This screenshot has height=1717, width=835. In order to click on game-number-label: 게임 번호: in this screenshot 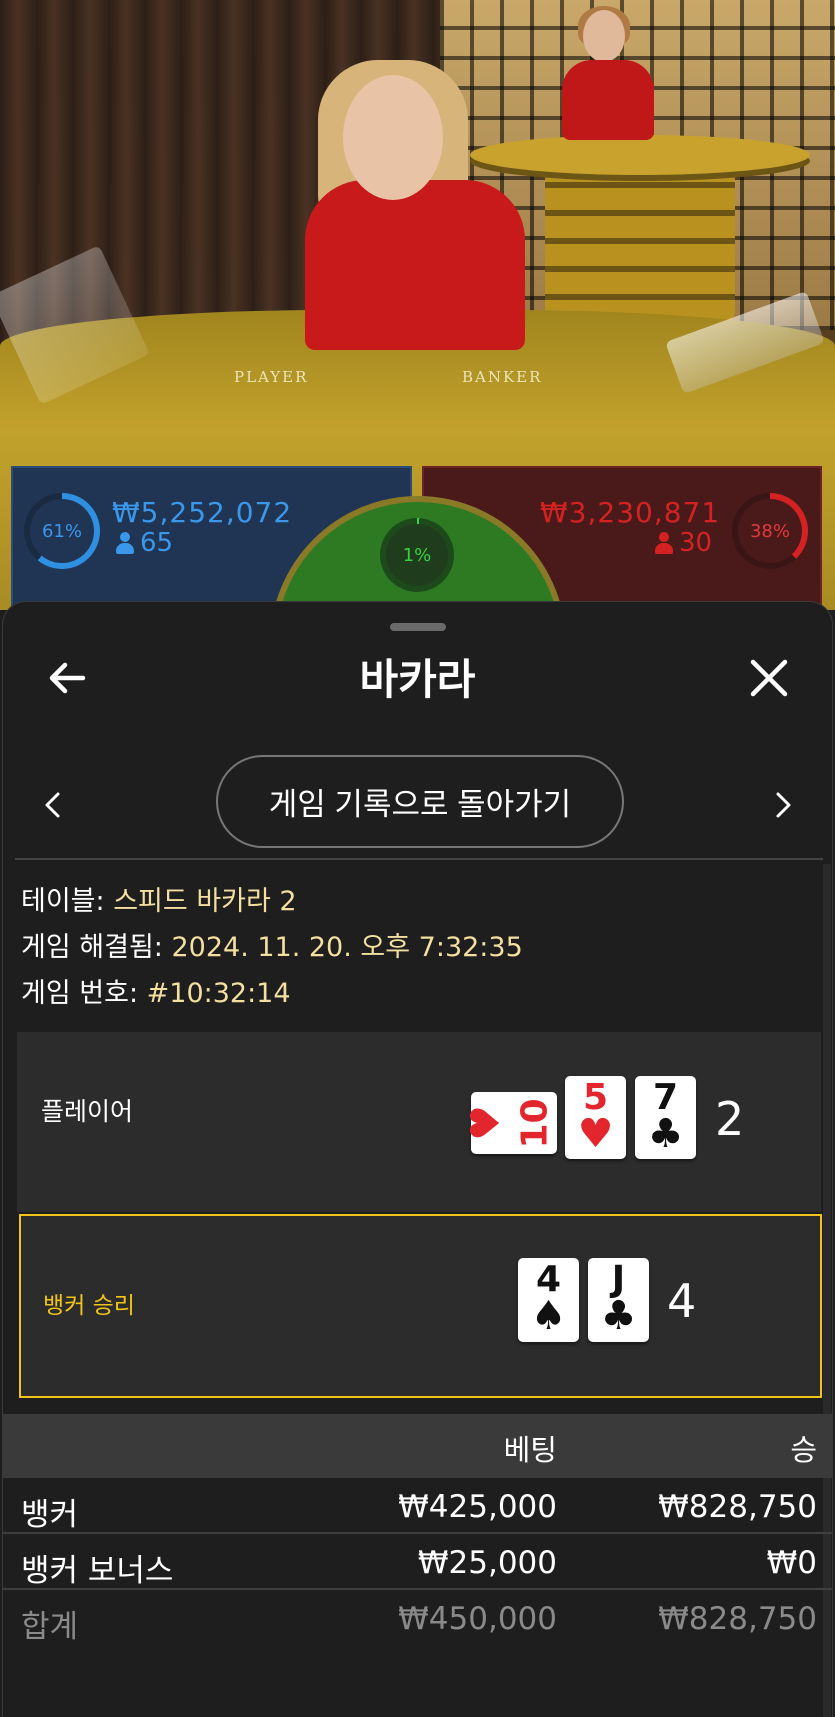, I will do `click(80, 993)`.